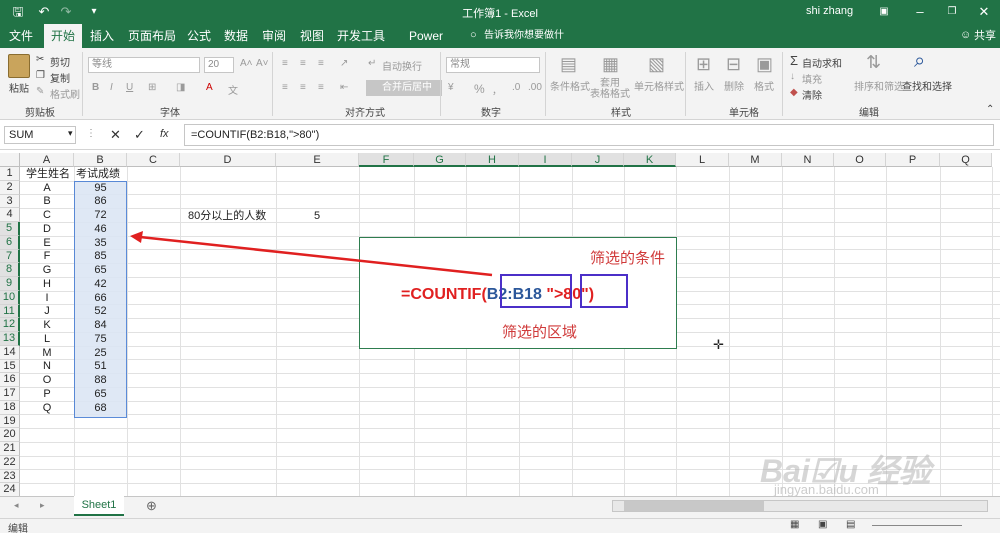 The height and width of the screenshot is (535, 1000). Describe the element at coordinates (917, 525) in the screenshot. I see `zoom-slider` at that location.